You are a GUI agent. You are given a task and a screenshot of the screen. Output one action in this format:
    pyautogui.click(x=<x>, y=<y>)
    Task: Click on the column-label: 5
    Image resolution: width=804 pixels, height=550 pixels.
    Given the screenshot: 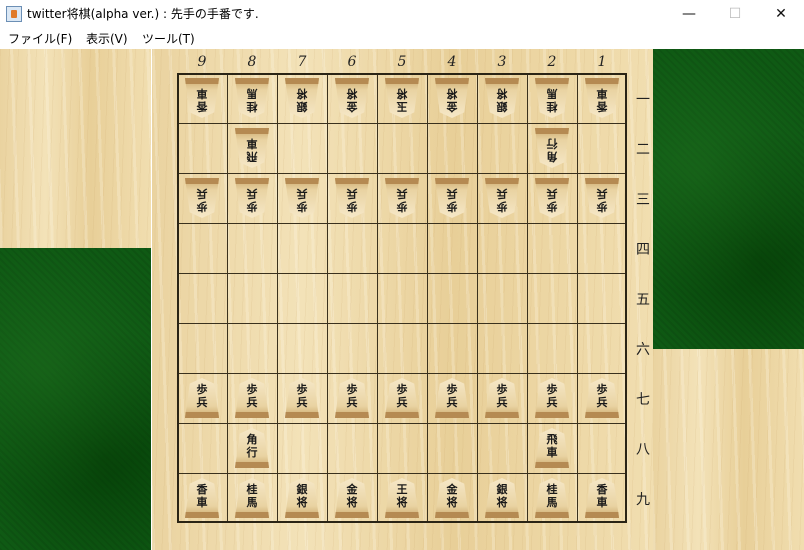 What is the action you would take?
    pyautogui.click(x=402, y=62)
    